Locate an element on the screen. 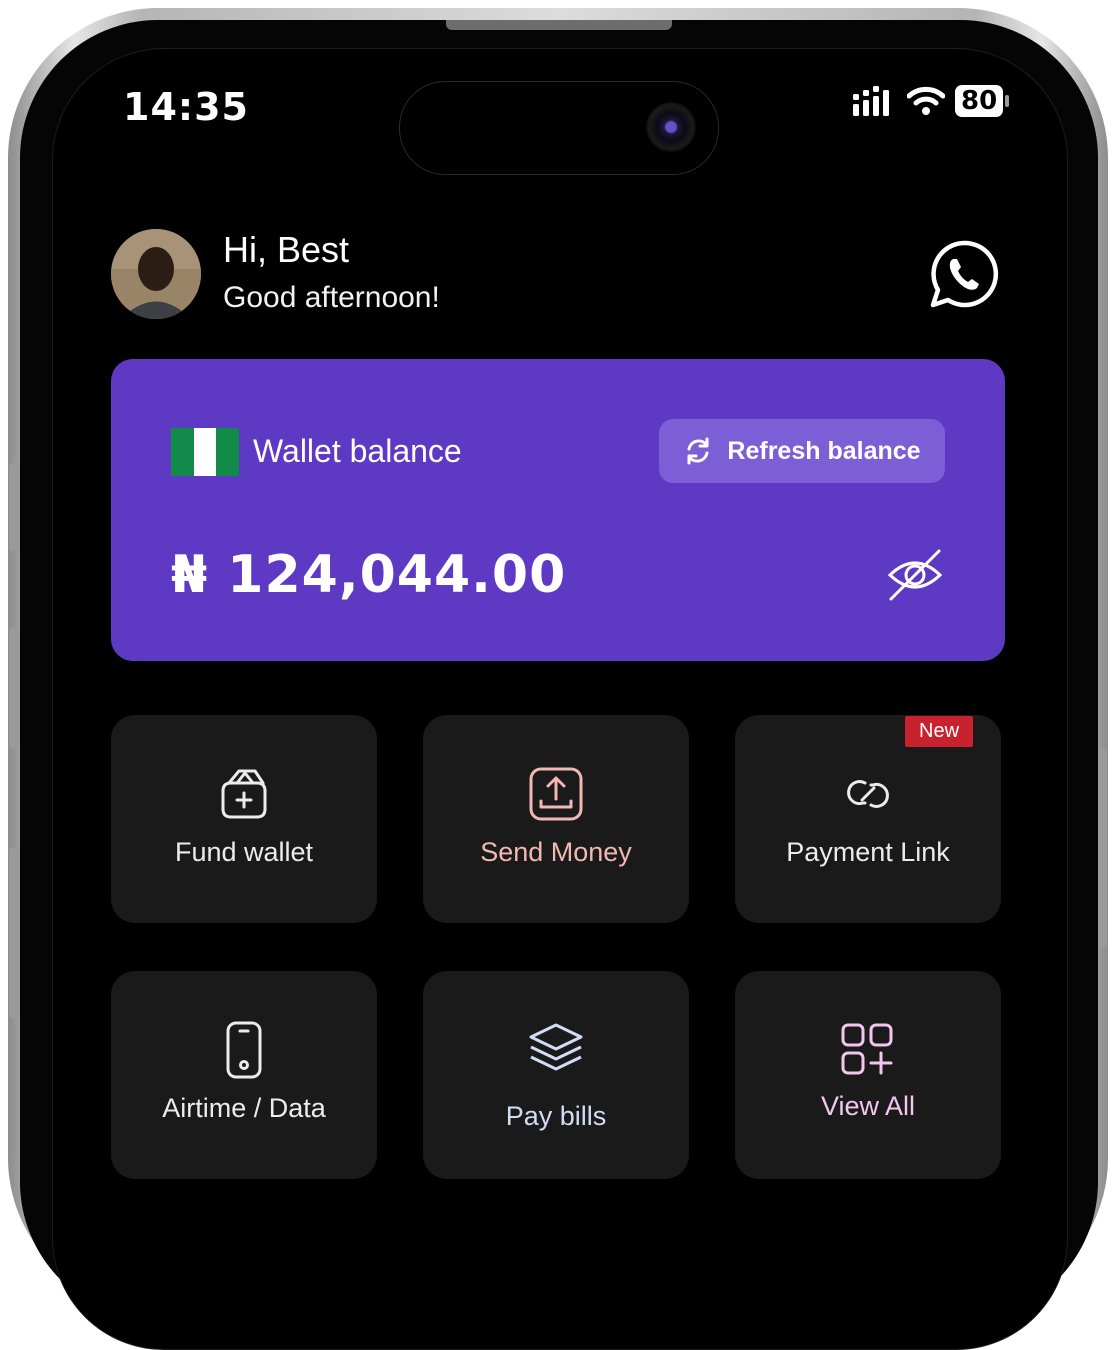 The width and height of the screenshot is (1118, 1350). refresh-icon is located at coordinates (698, 451).